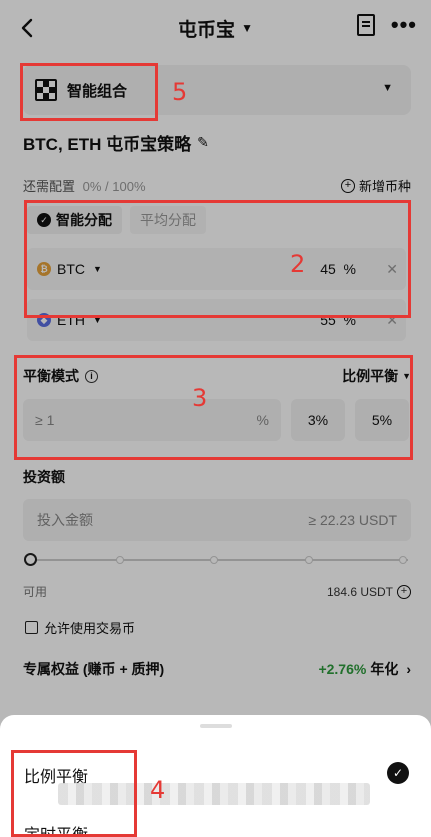 The image size is (431, 837). Describe the element at coordinates (180, 92) in the screenshot. I see `annotation-number: 5` at that location.